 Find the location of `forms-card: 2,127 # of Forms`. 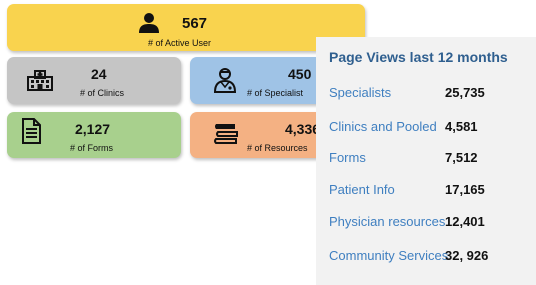

forms-card: 2,127 # of Forms is located at coordinates (94, 135).